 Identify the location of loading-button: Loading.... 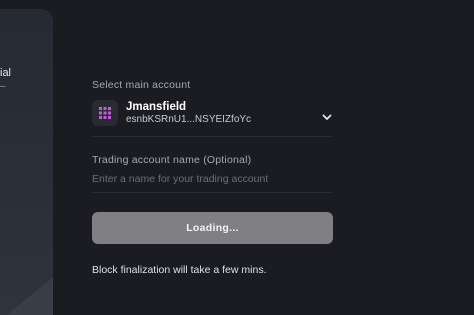
(212, 228).